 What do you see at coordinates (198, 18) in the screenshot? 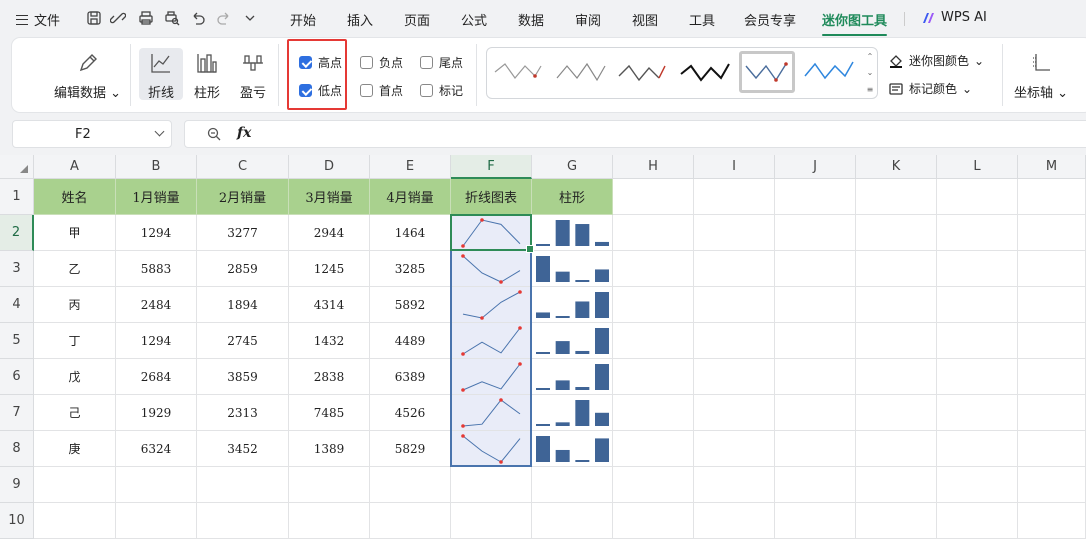
I see `undo-icon` at bounding box center [198, 18].